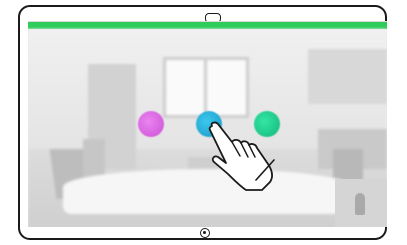 The image size is (407, 245). I want to click on tap-hand-icon, so click(241, 156).